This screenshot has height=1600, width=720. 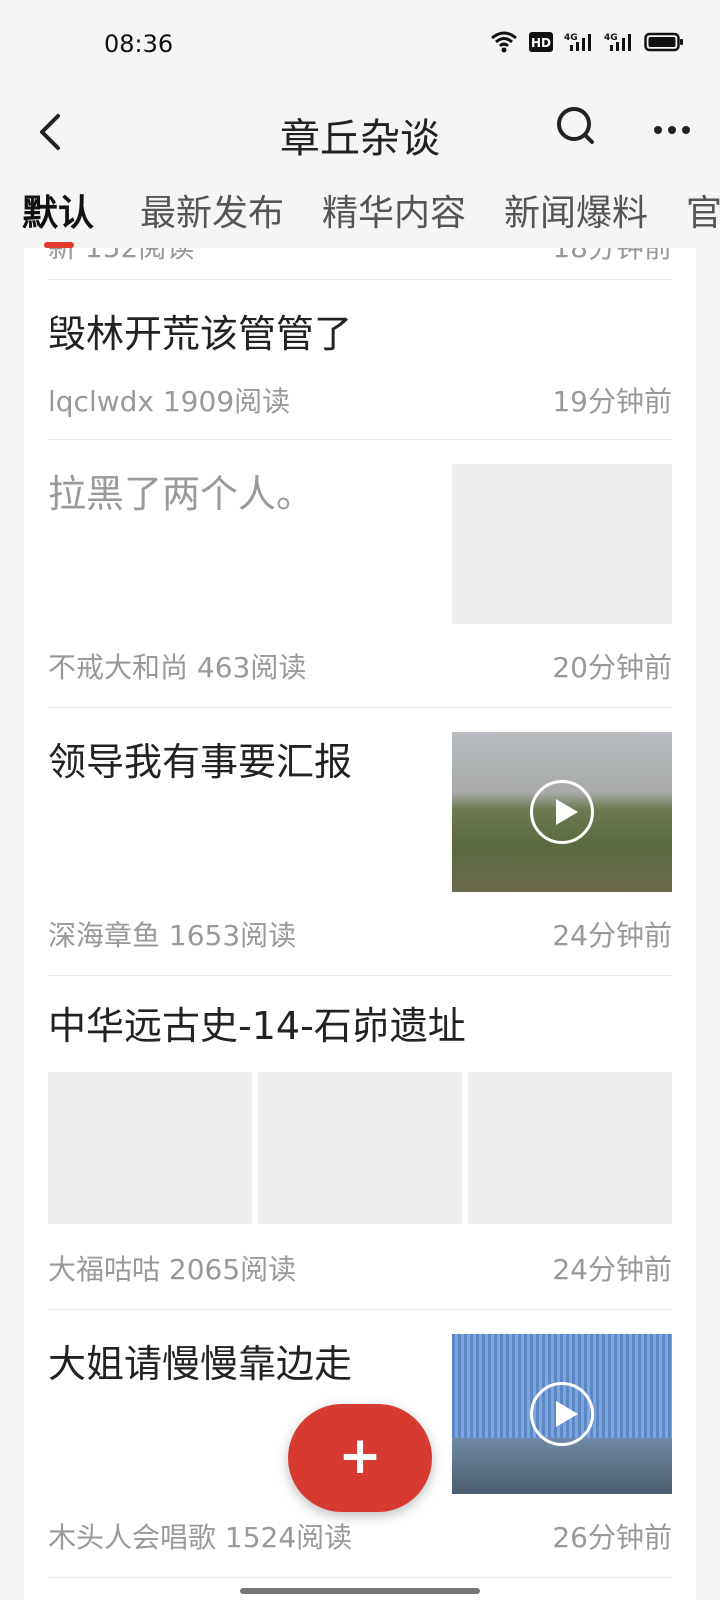 What do you see at coordinates (121, 257) in the screenshot?
I see `post-author-reads: 新 152阅读` at bounding box center [121, 257].